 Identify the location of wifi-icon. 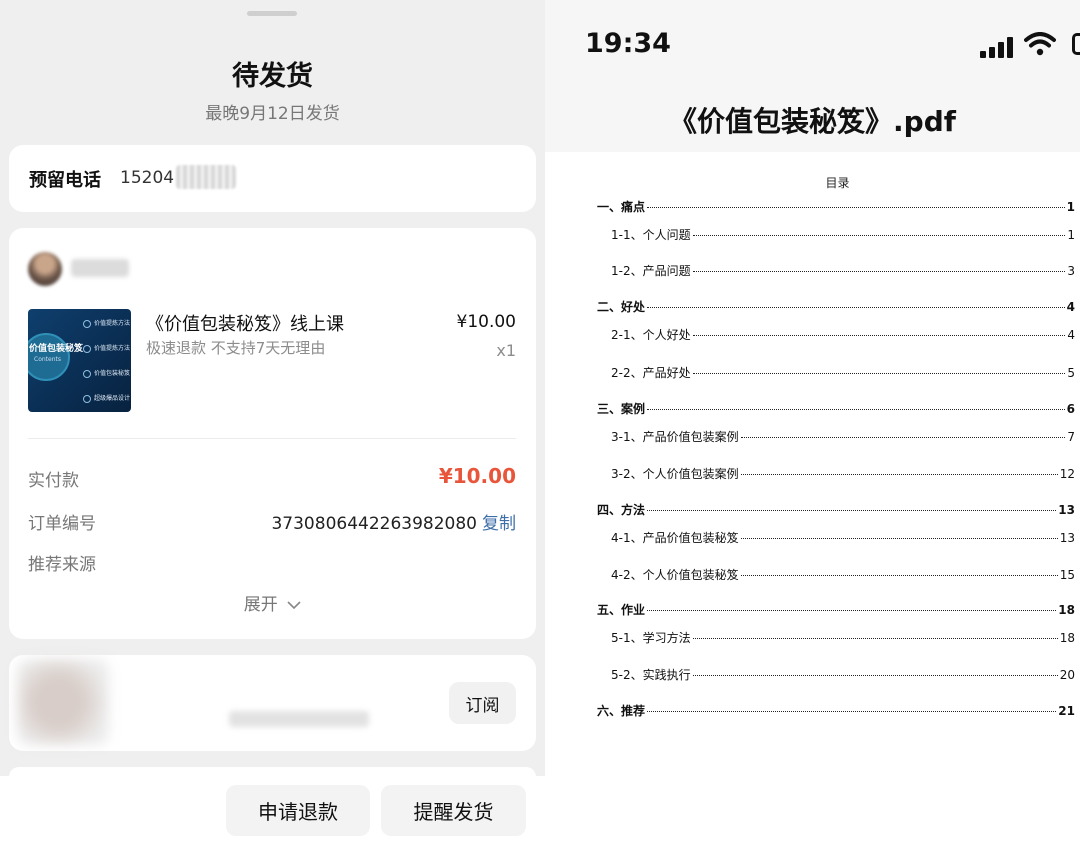
(1040, 44).